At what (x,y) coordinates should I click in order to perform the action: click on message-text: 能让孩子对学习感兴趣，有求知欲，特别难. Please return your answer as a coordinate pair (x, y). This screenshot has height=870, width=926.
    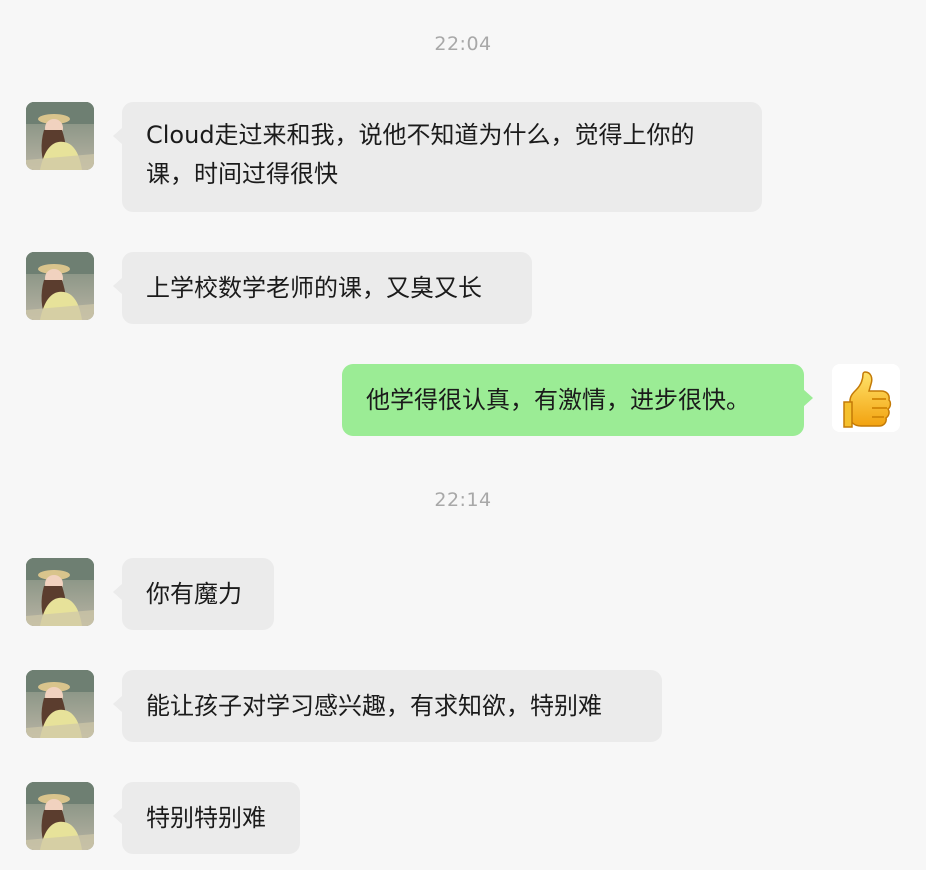
    Looking at the image, I should click on (374, 706).